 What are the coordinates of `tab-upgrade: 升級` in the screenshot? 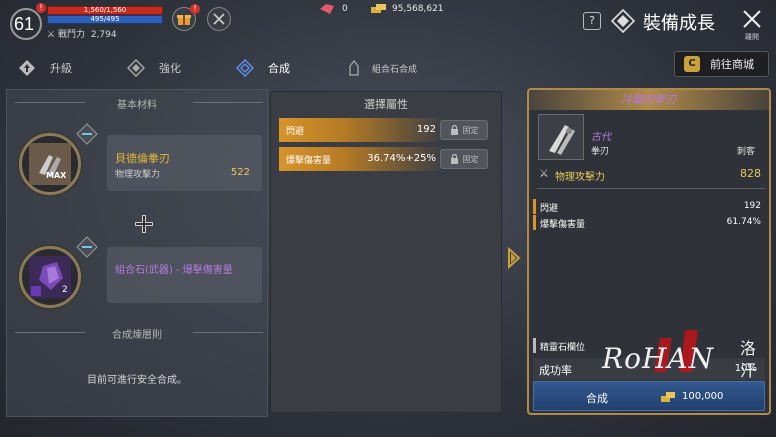 It's located at (45, 68).